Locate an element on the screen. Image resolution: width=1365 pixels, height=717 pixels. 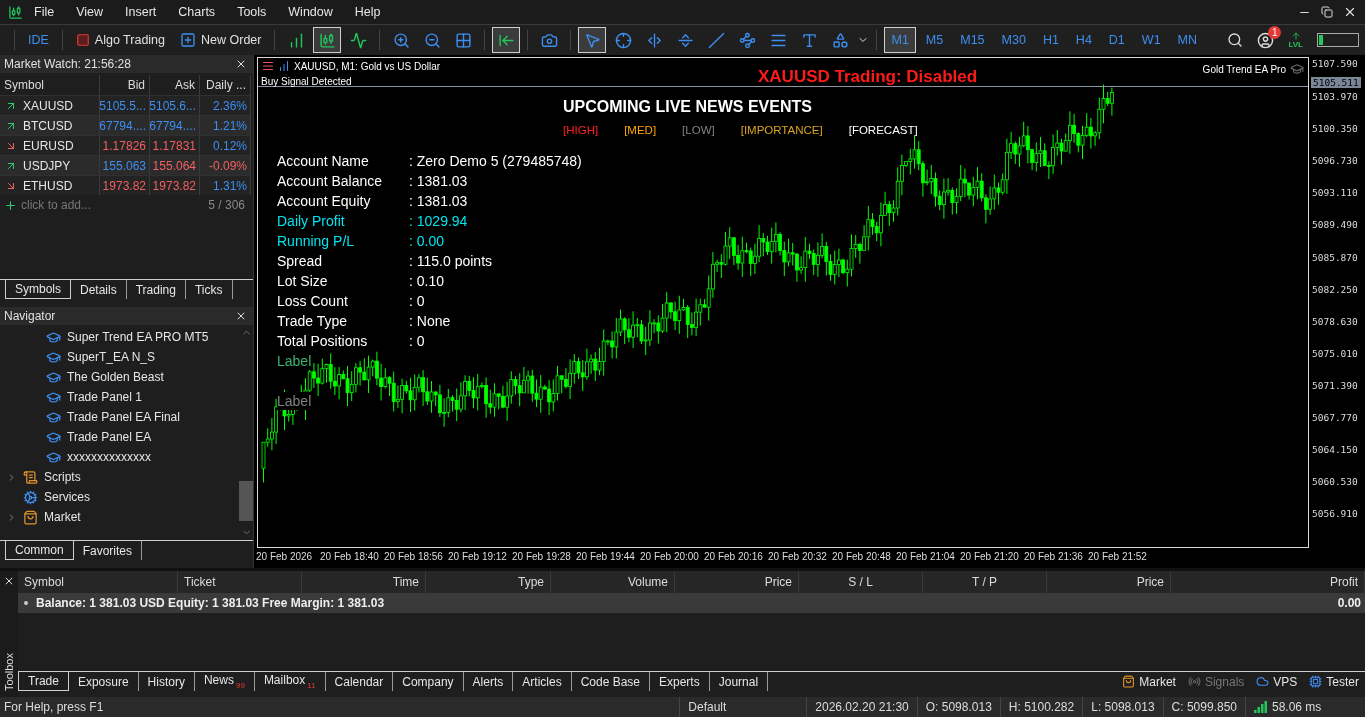
menu-item: View is located at coordinates (90, 12).